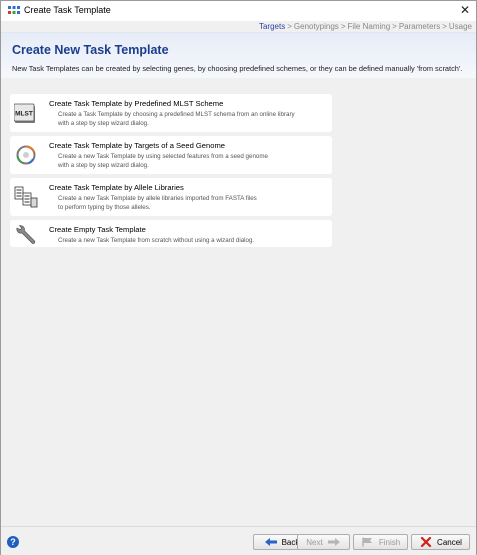 Image resolution: width=477 pixels, height=555 pixels. I want to click on option-title: Create Empty Task Template, so click(97, 229).